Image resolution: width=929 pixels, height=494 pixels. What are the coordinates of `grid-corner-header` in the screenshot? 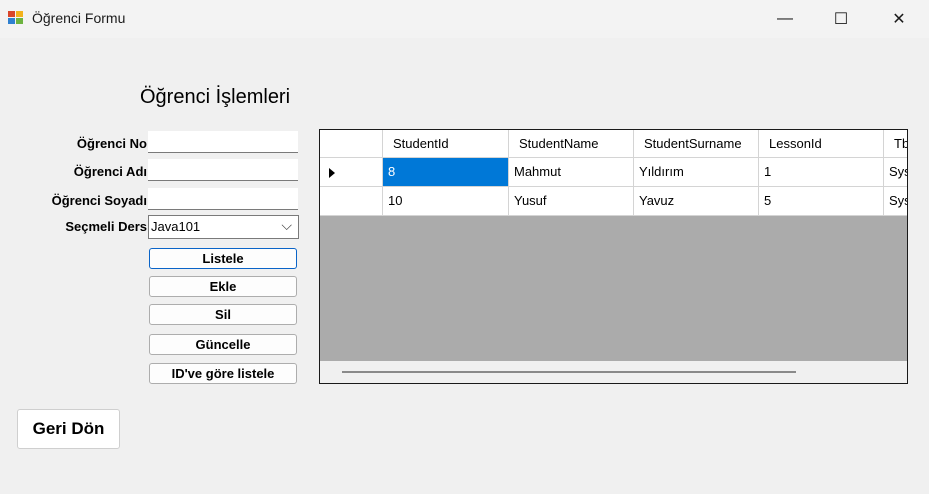 It's located at (351, 144).